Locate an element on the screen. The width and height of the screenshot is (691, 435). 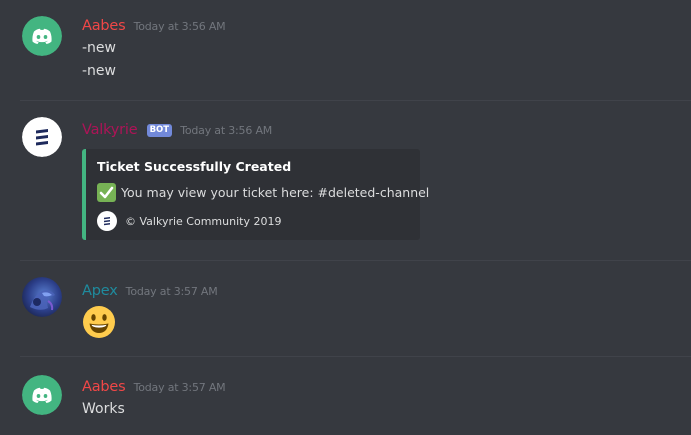
message-header: Aabes Today at 3:57 AM is located at coordinates (154, 387).